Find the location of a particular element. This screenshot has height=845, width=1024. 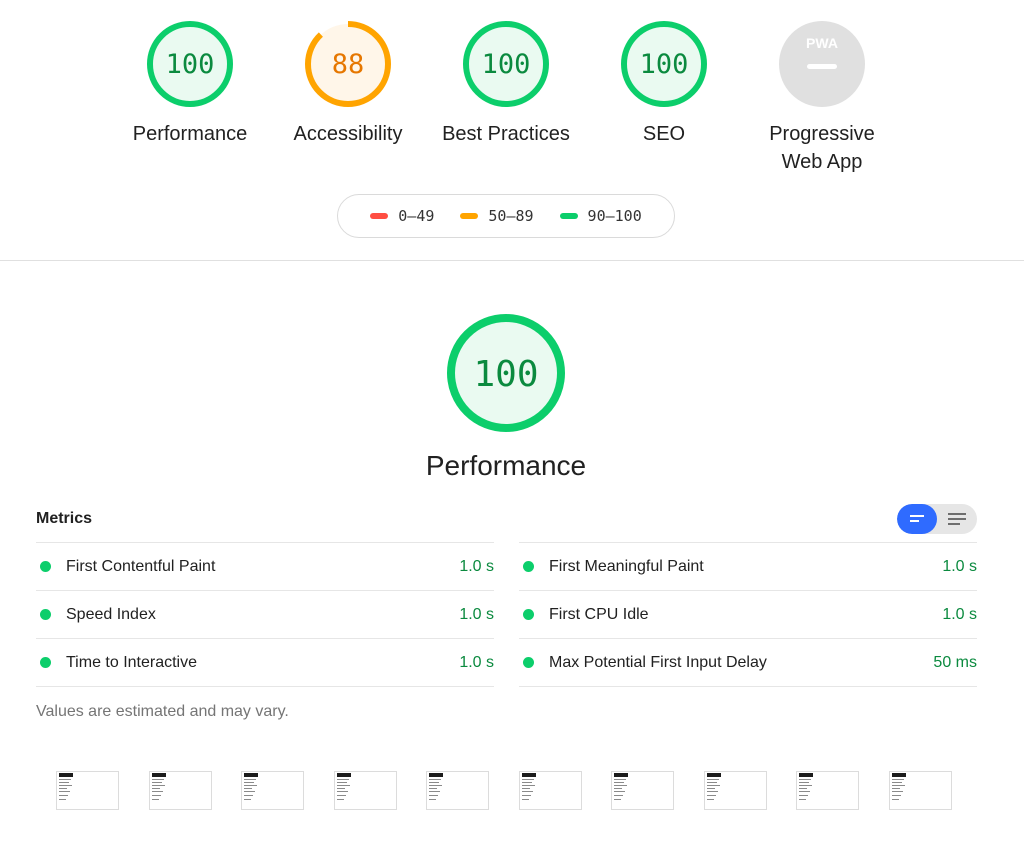

compact-view-button is located at coordinates (917, 519).